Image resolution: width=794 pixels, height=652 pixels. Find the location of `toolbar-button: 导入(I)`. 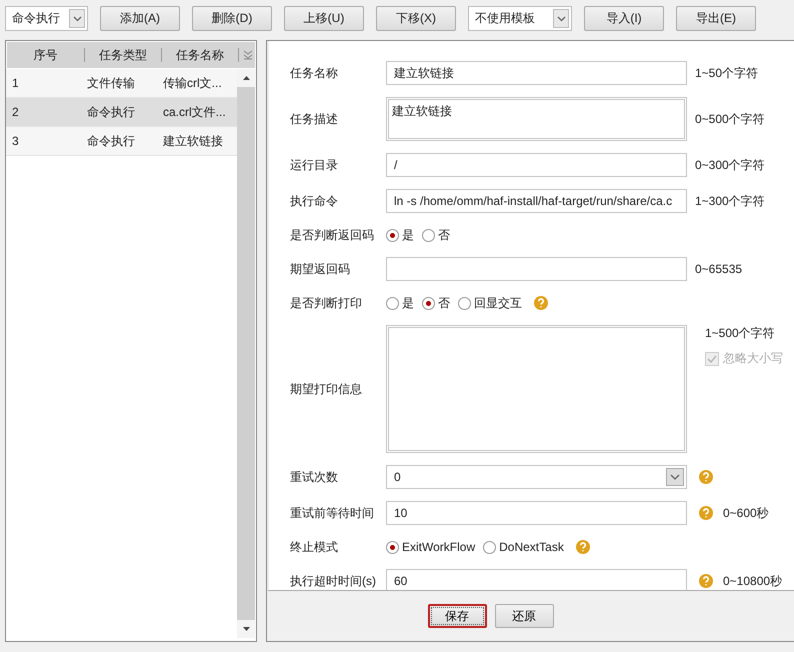

toolbar-button: 导入(I) is located at coordinates (624, 18).